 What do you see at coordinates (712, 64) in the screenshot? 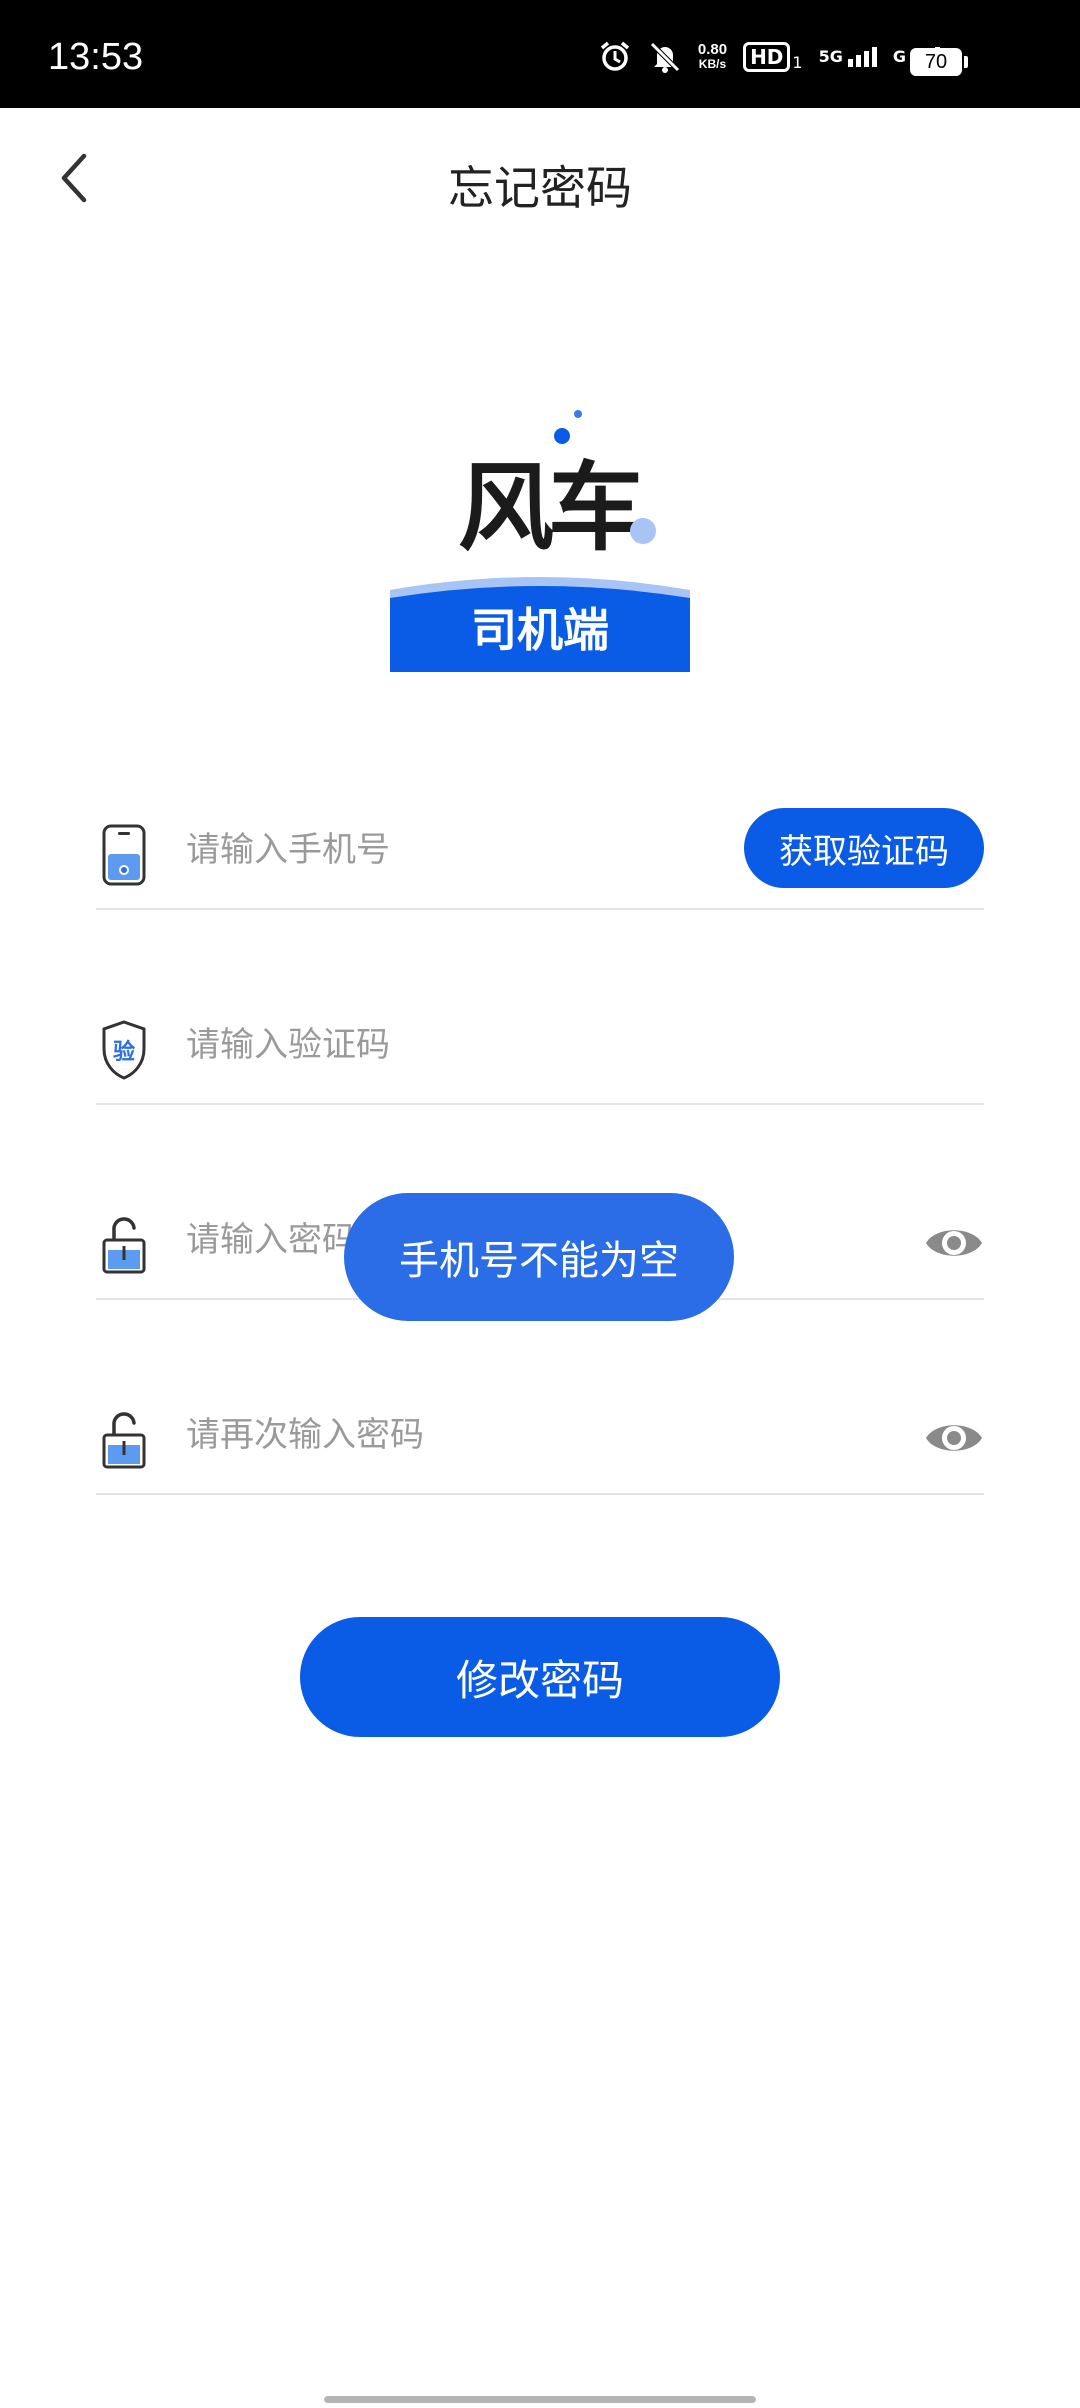
I see `net-speed-unit: KB/s` at bounding box center [712, 64].